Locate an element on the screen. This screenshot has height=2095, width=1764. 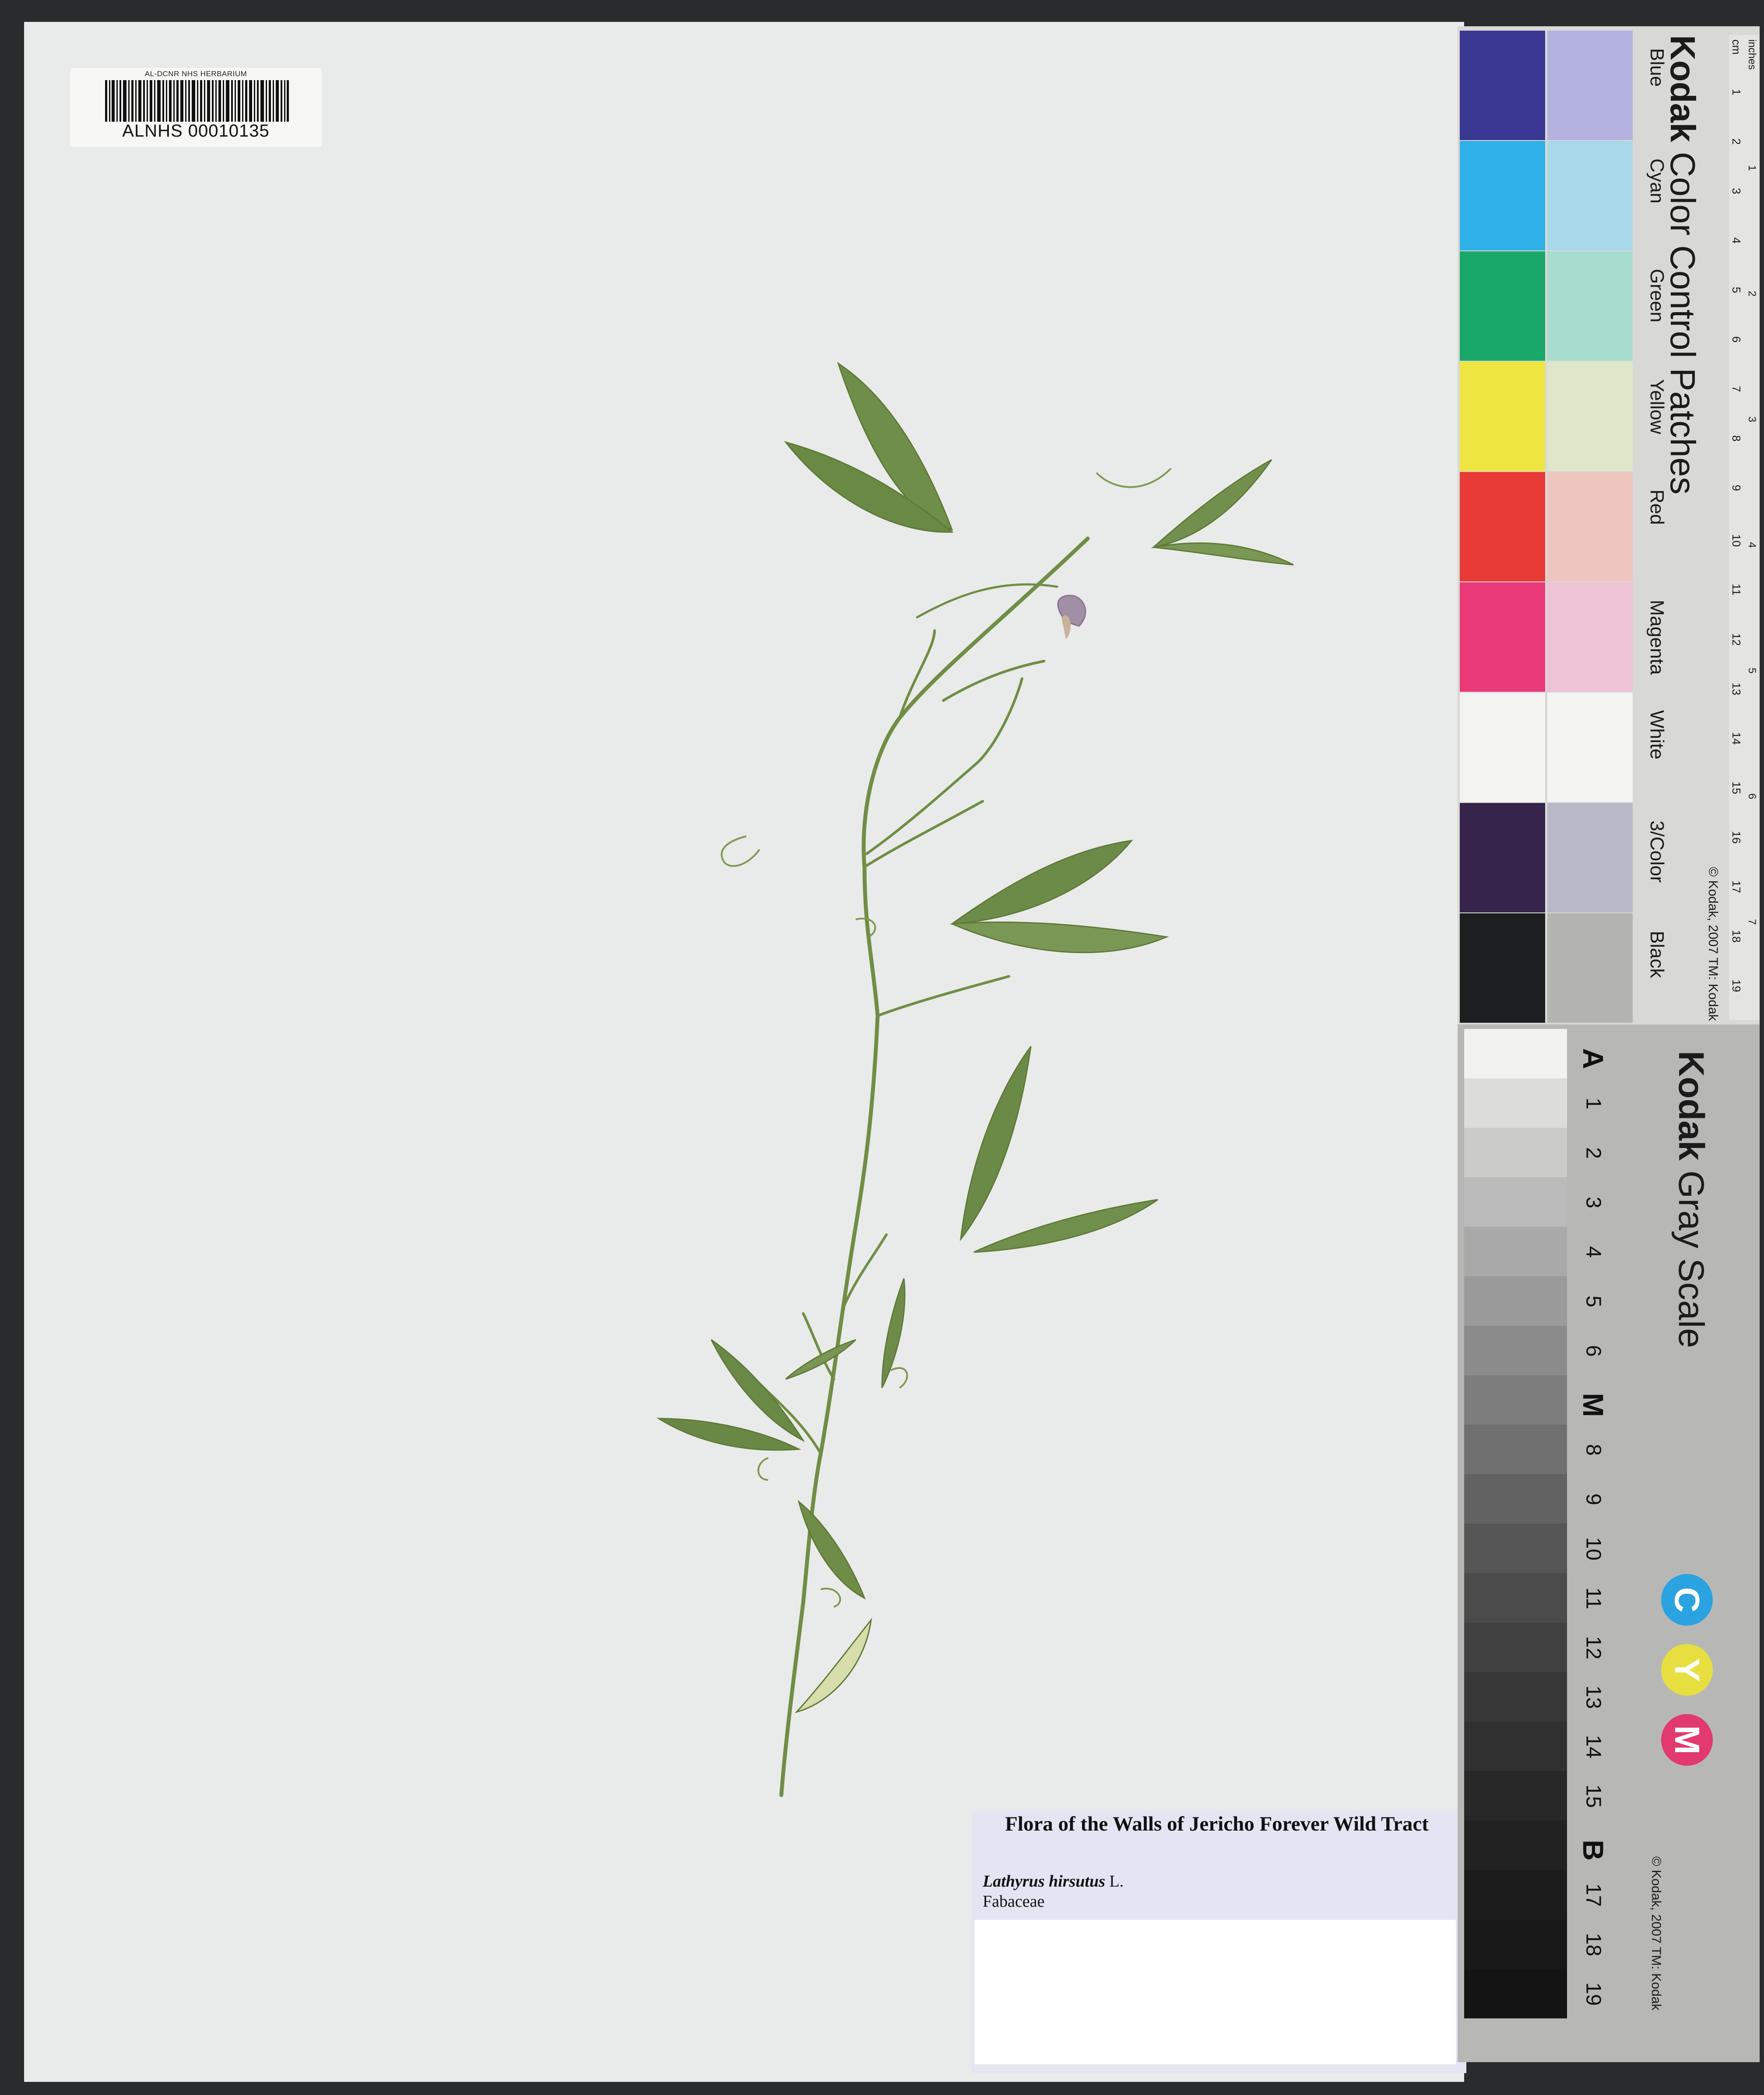
name-author: L. is located at coordinates (1117, 1881).